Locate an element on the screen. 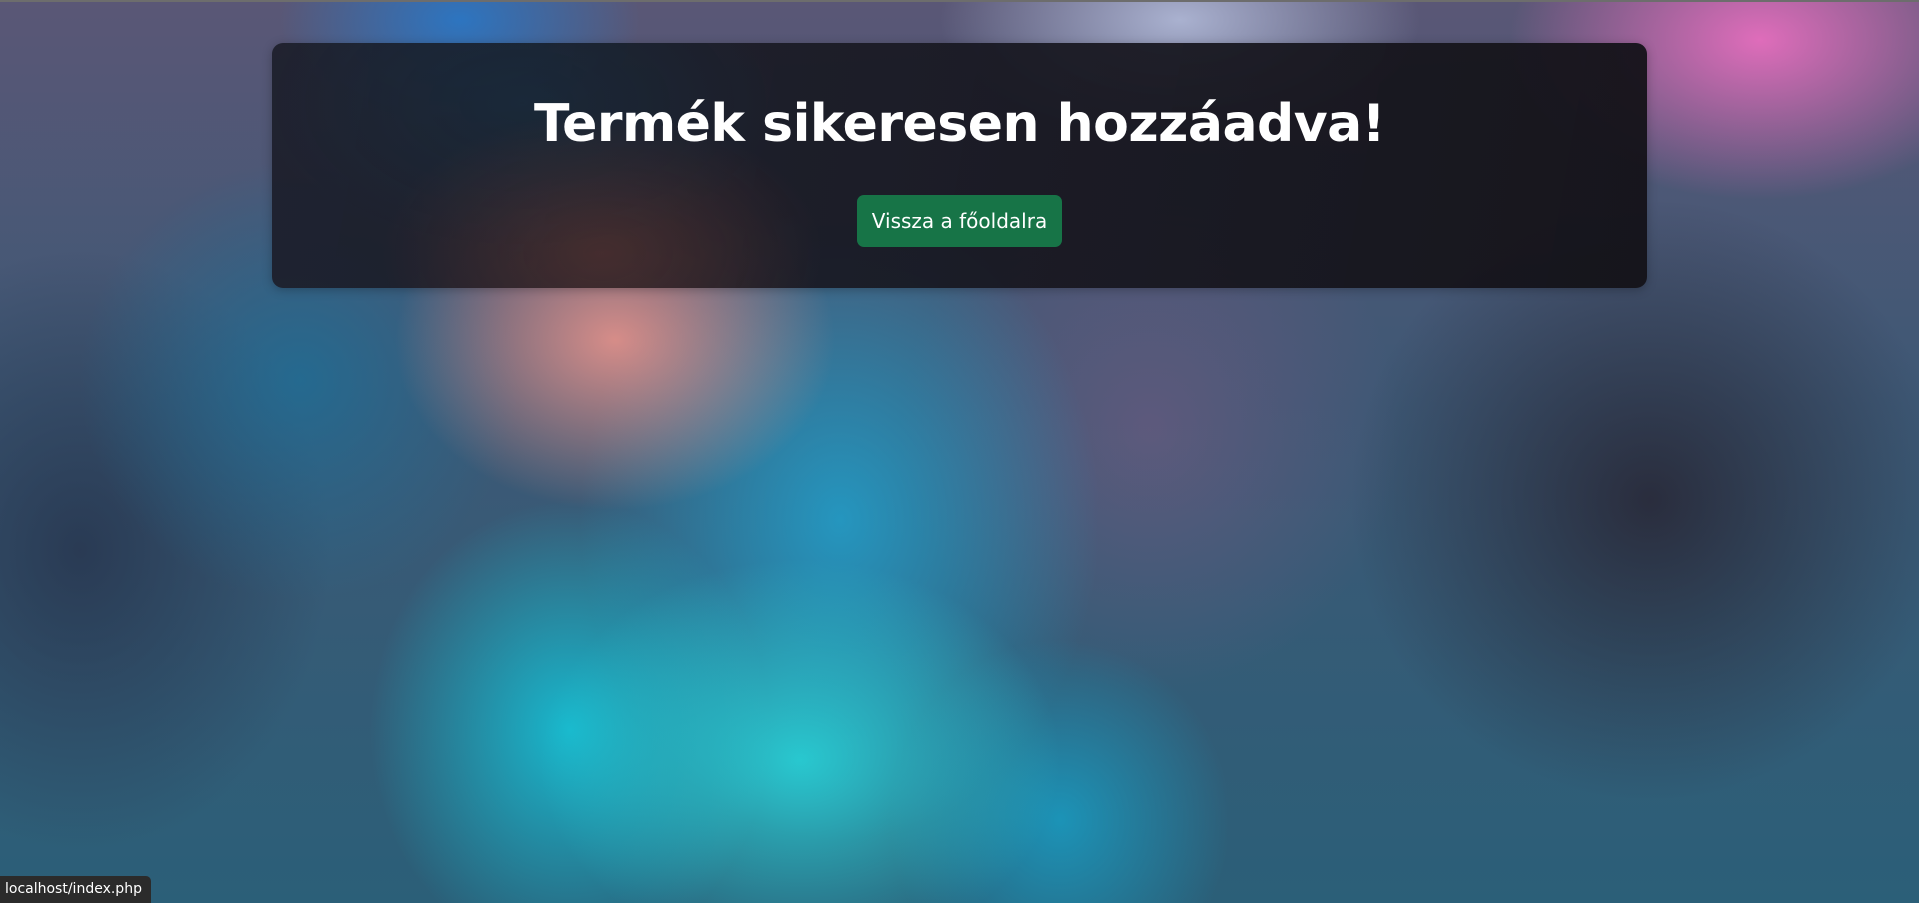  browser-top-border is located at coordinates (959, 1).